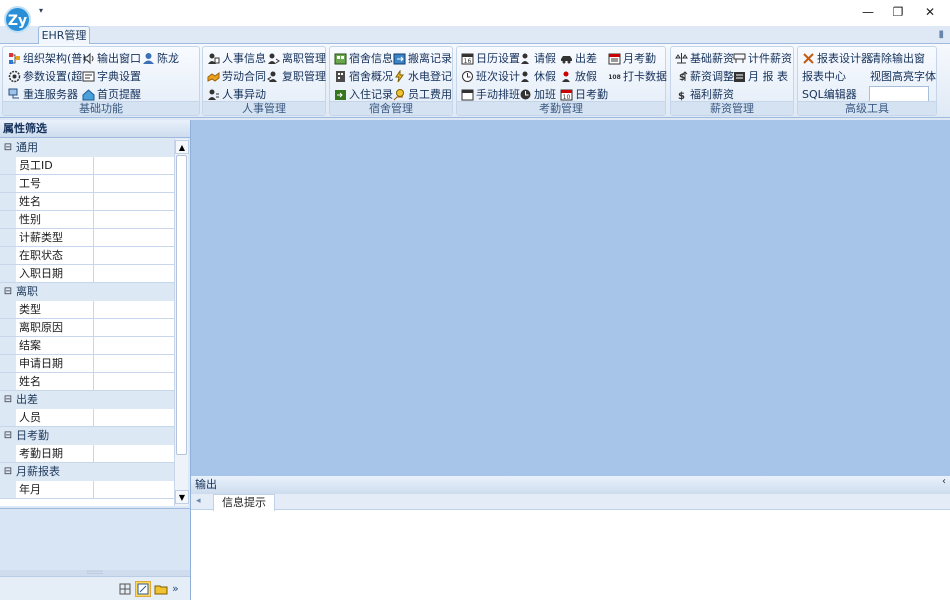  What do you see at coordinates (32, 435) in the screenshot?
I see `category-label: 日考勤` at bounding box center [32, 435].